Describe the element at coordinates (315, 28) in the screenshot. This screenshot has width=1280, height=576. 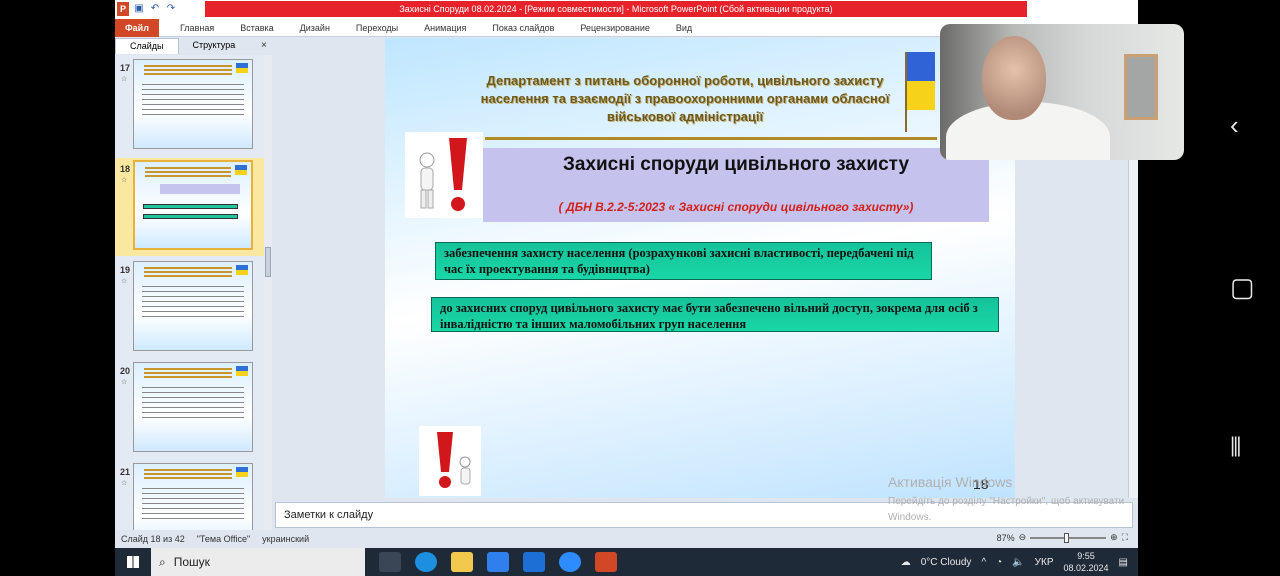
I see `tab-design: Дизайн` at that location.